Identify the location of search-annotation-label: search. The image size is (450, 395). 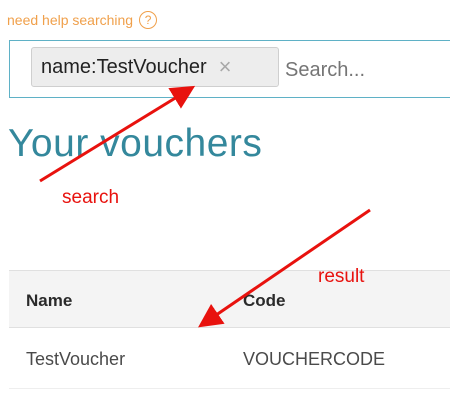
(91, 197).